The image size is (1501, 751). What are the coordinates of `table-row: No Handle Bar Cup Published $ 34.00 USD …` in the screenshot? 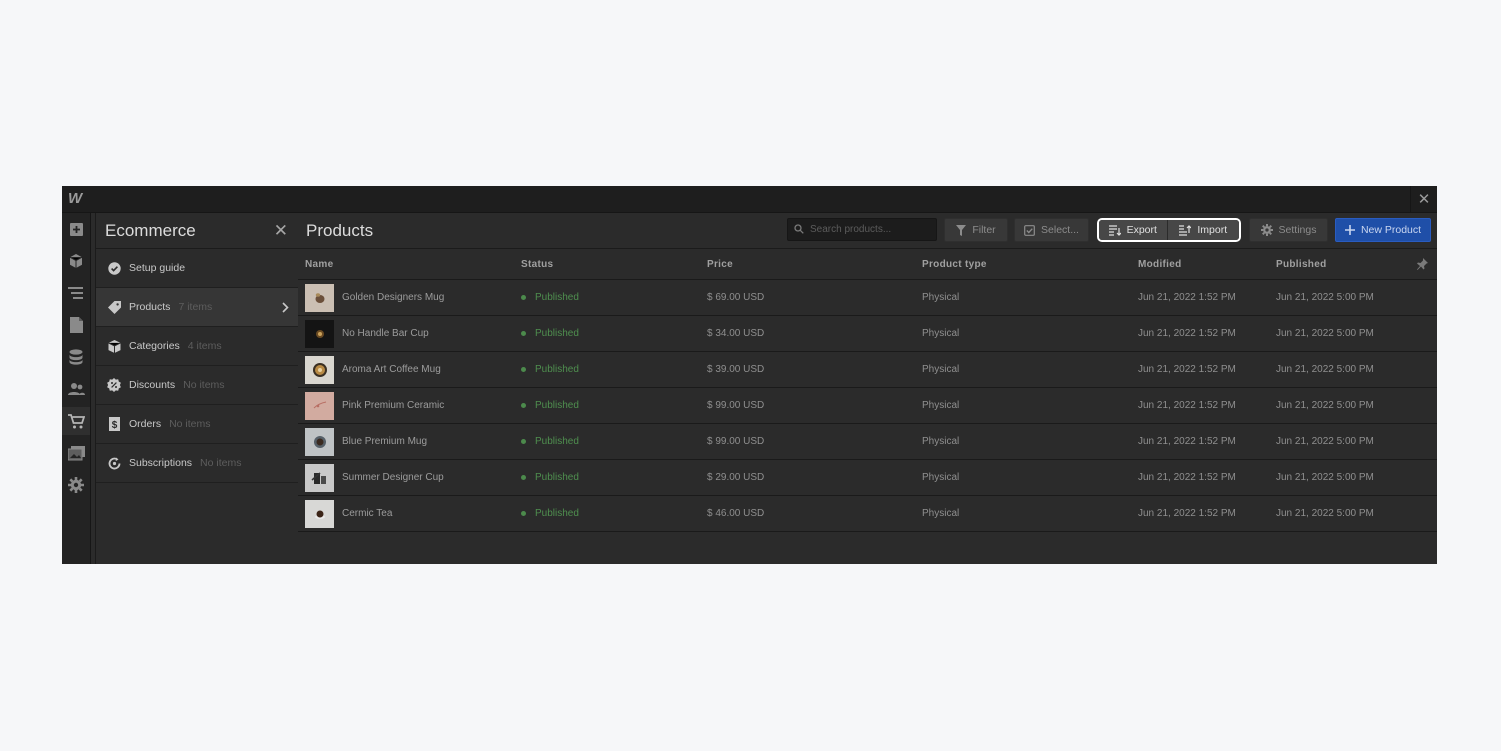 It's located at (867, 333).